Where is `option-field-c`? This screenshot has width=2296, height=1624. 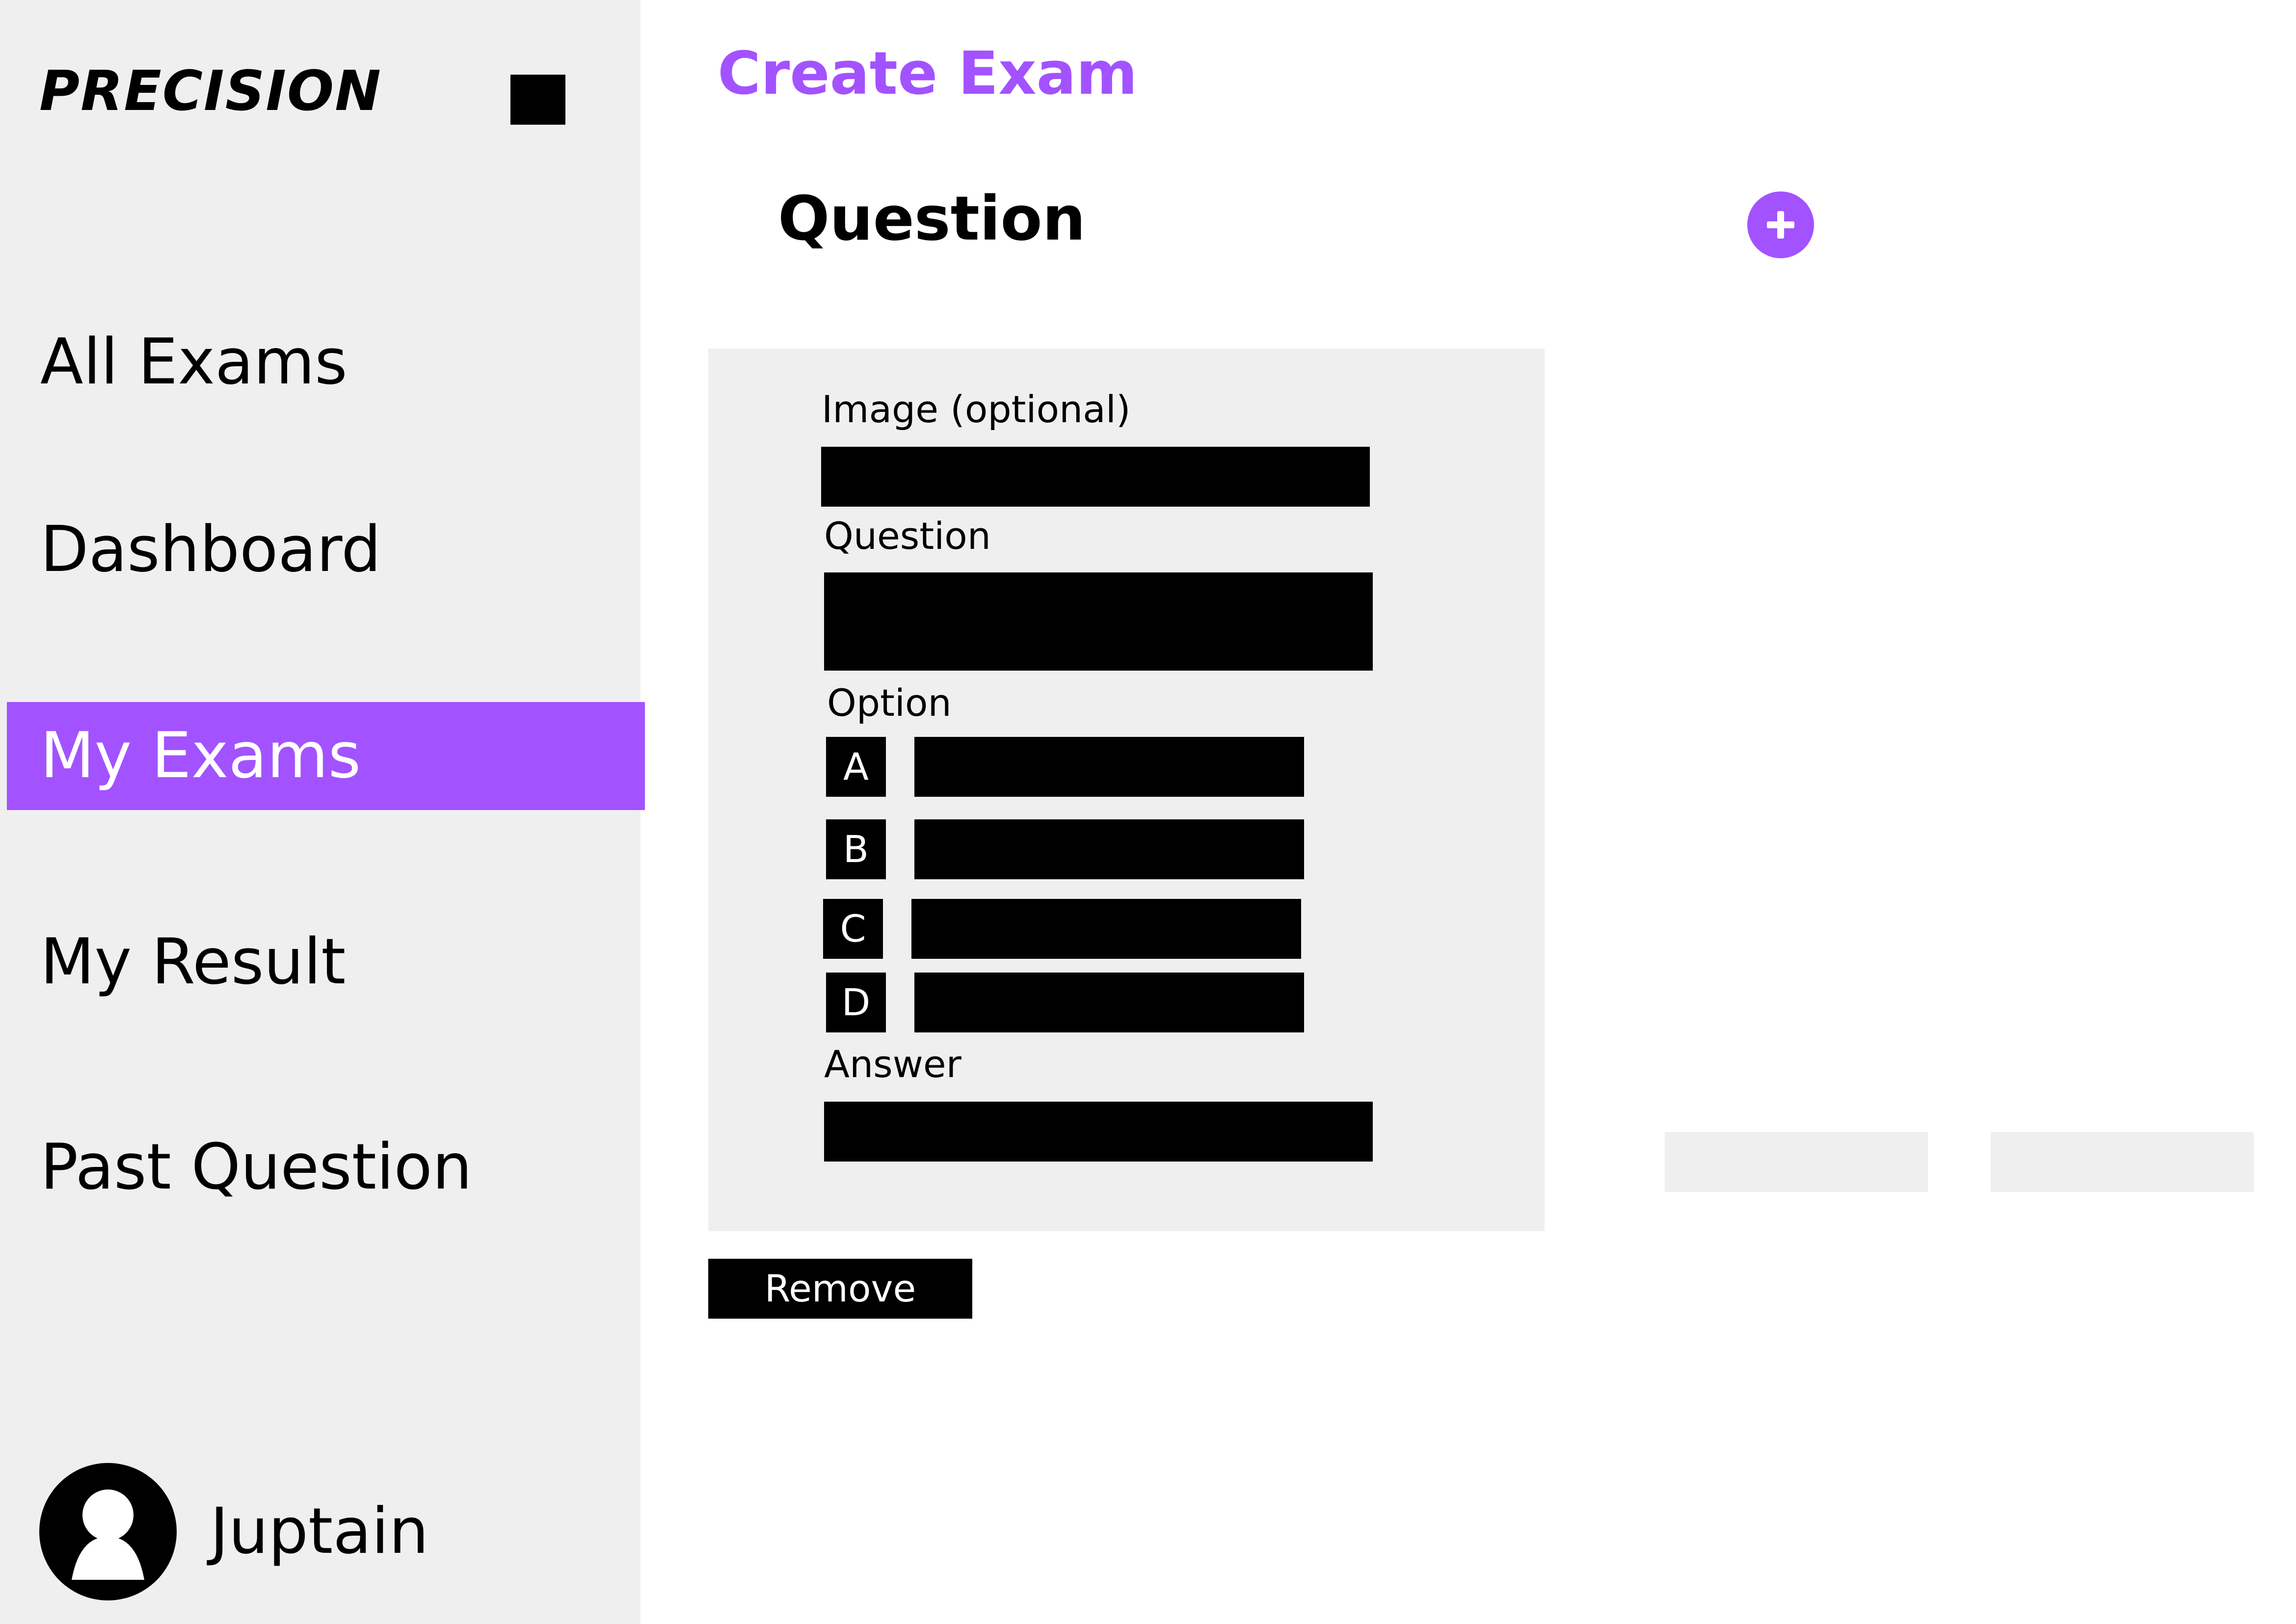
option-field-c is located at coordinates (1106, 929).